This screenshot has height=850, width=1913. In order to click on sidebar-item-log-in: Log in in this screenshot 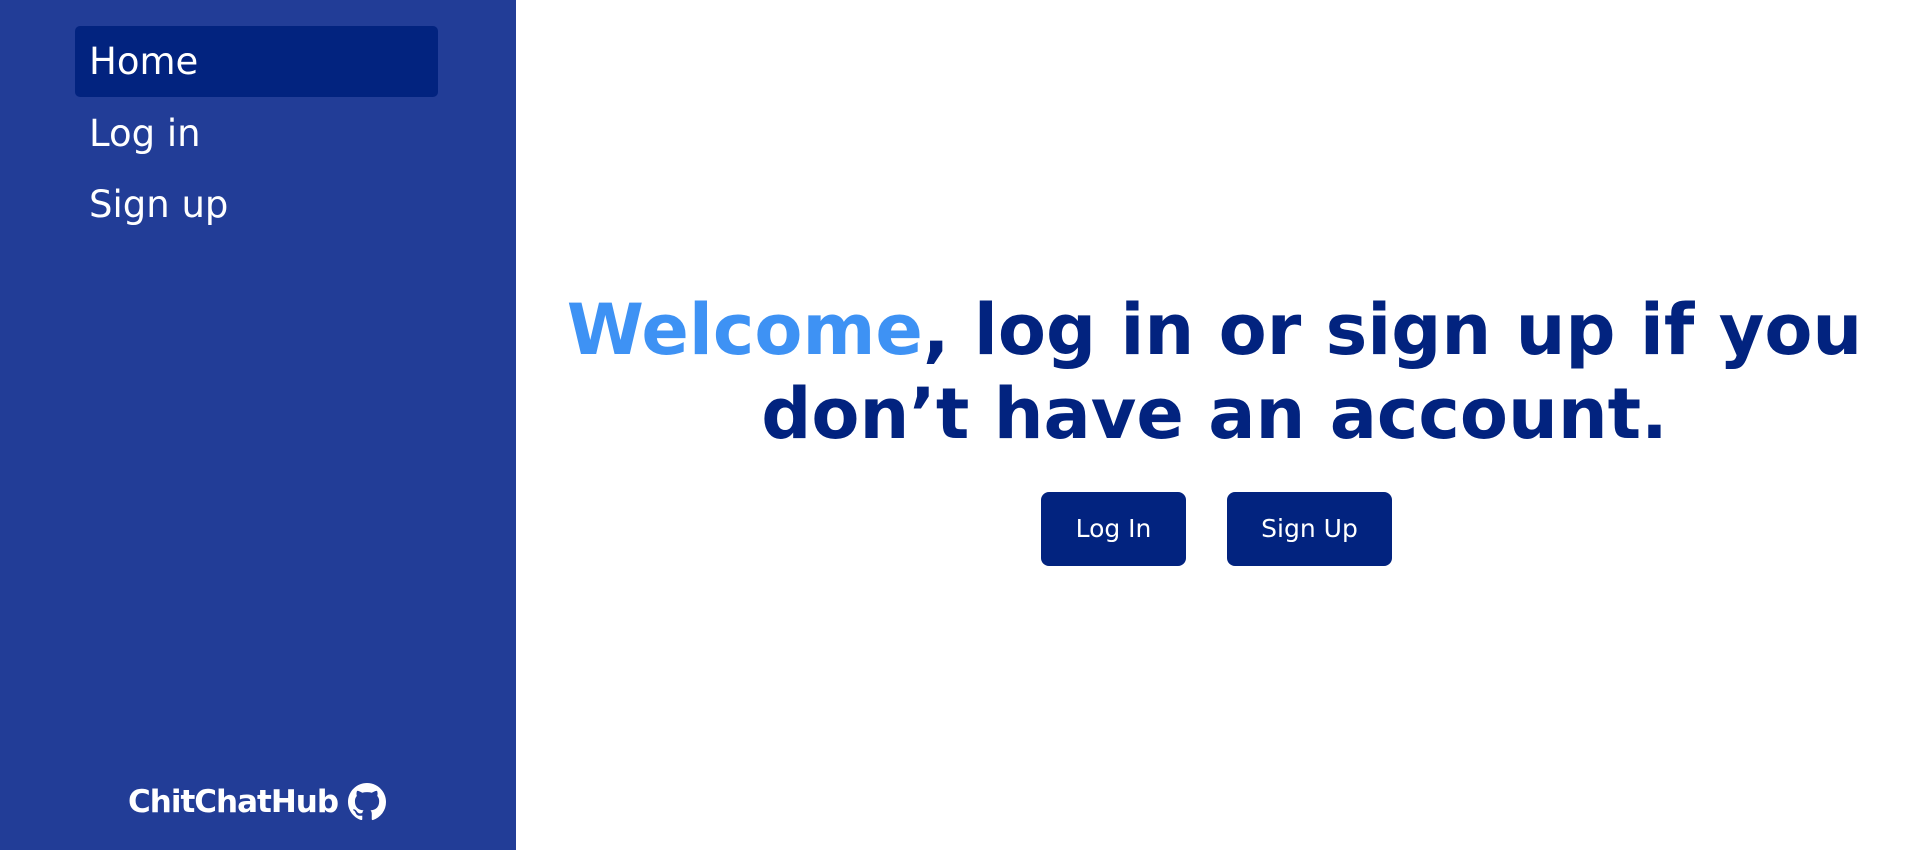, I will do `click(256, 133)`.